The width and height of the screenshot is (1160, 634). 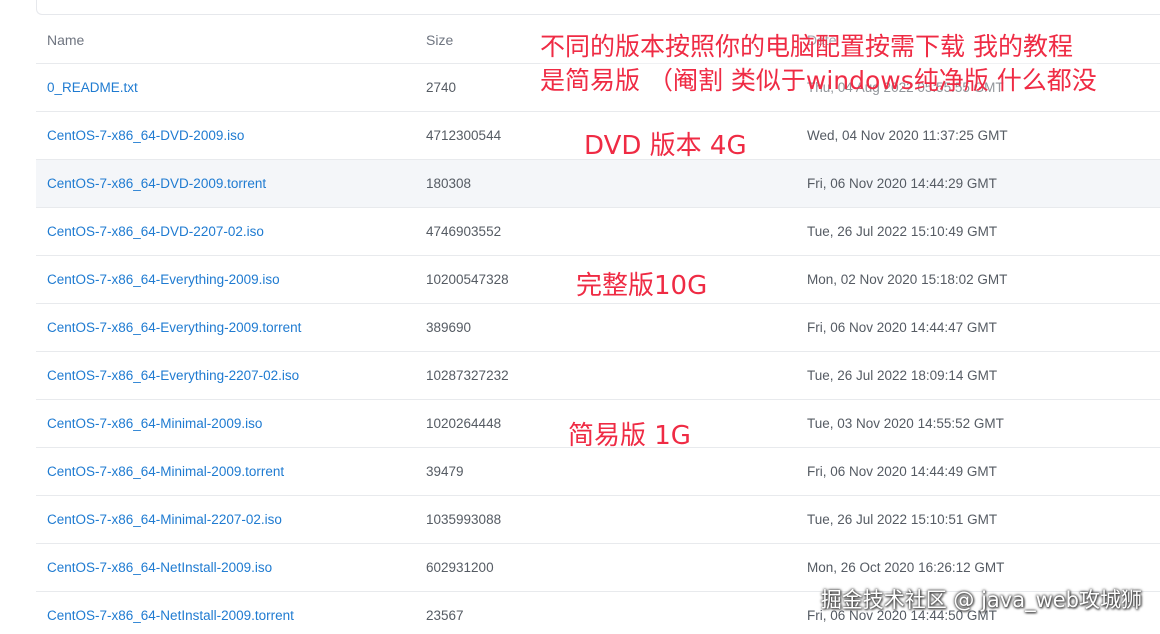 What do you see at coordinates (445, 471) in the screenshot?
I see `file-size: 39479` at bounding box center [445, 471].